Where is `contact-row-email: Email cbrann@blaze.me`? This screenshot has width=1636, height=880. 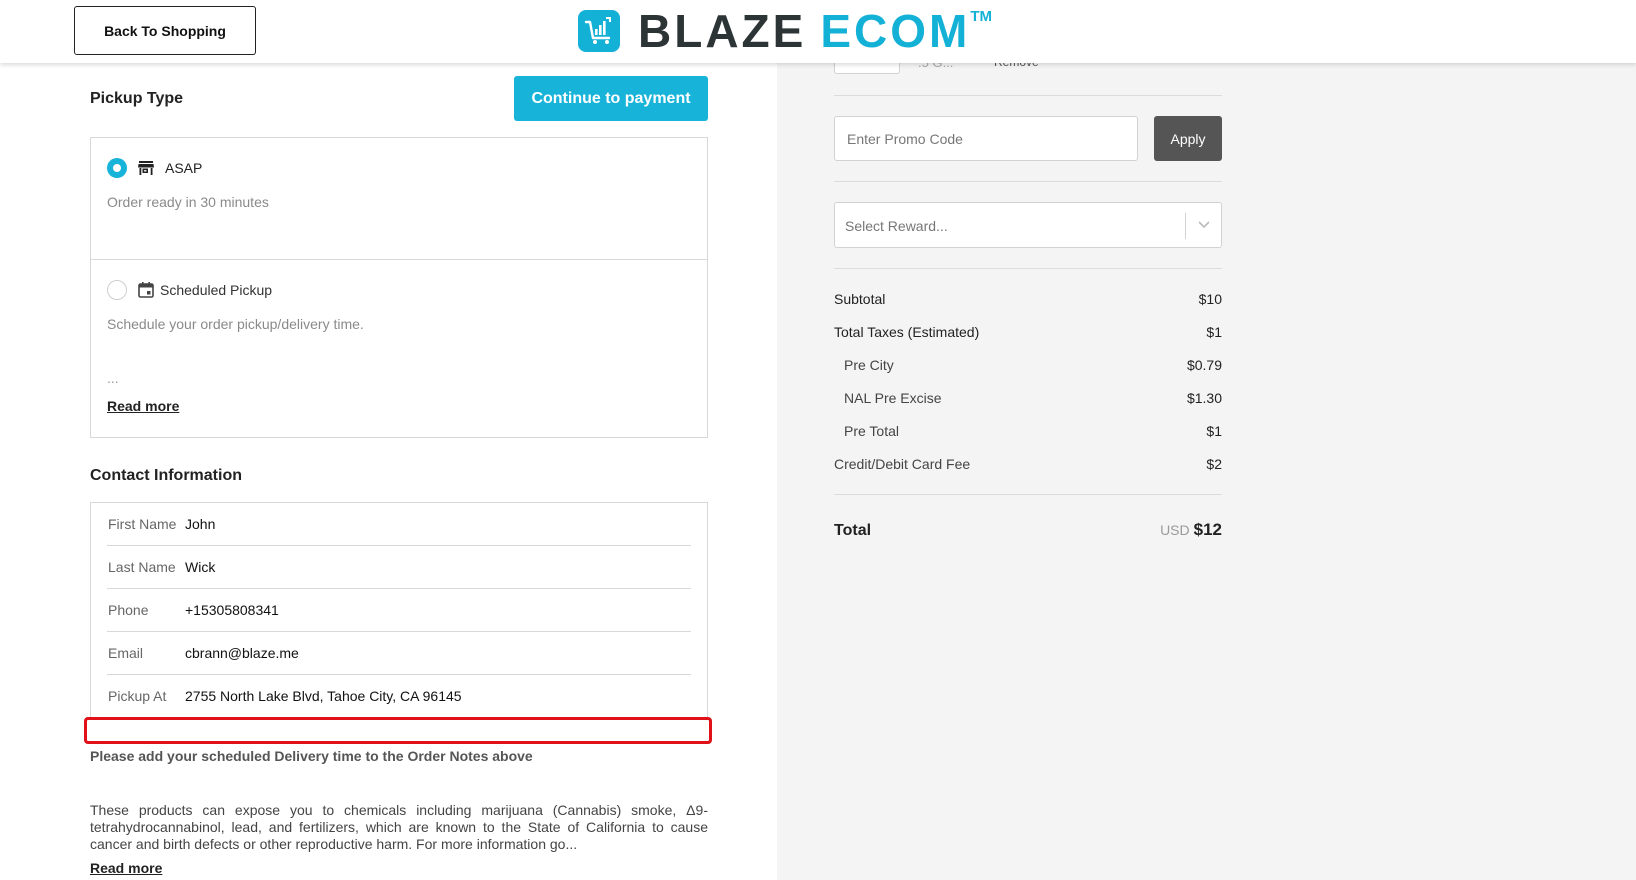 contact-row-email: Email cbrann@blaze.me is located at coordinates (399, 653).